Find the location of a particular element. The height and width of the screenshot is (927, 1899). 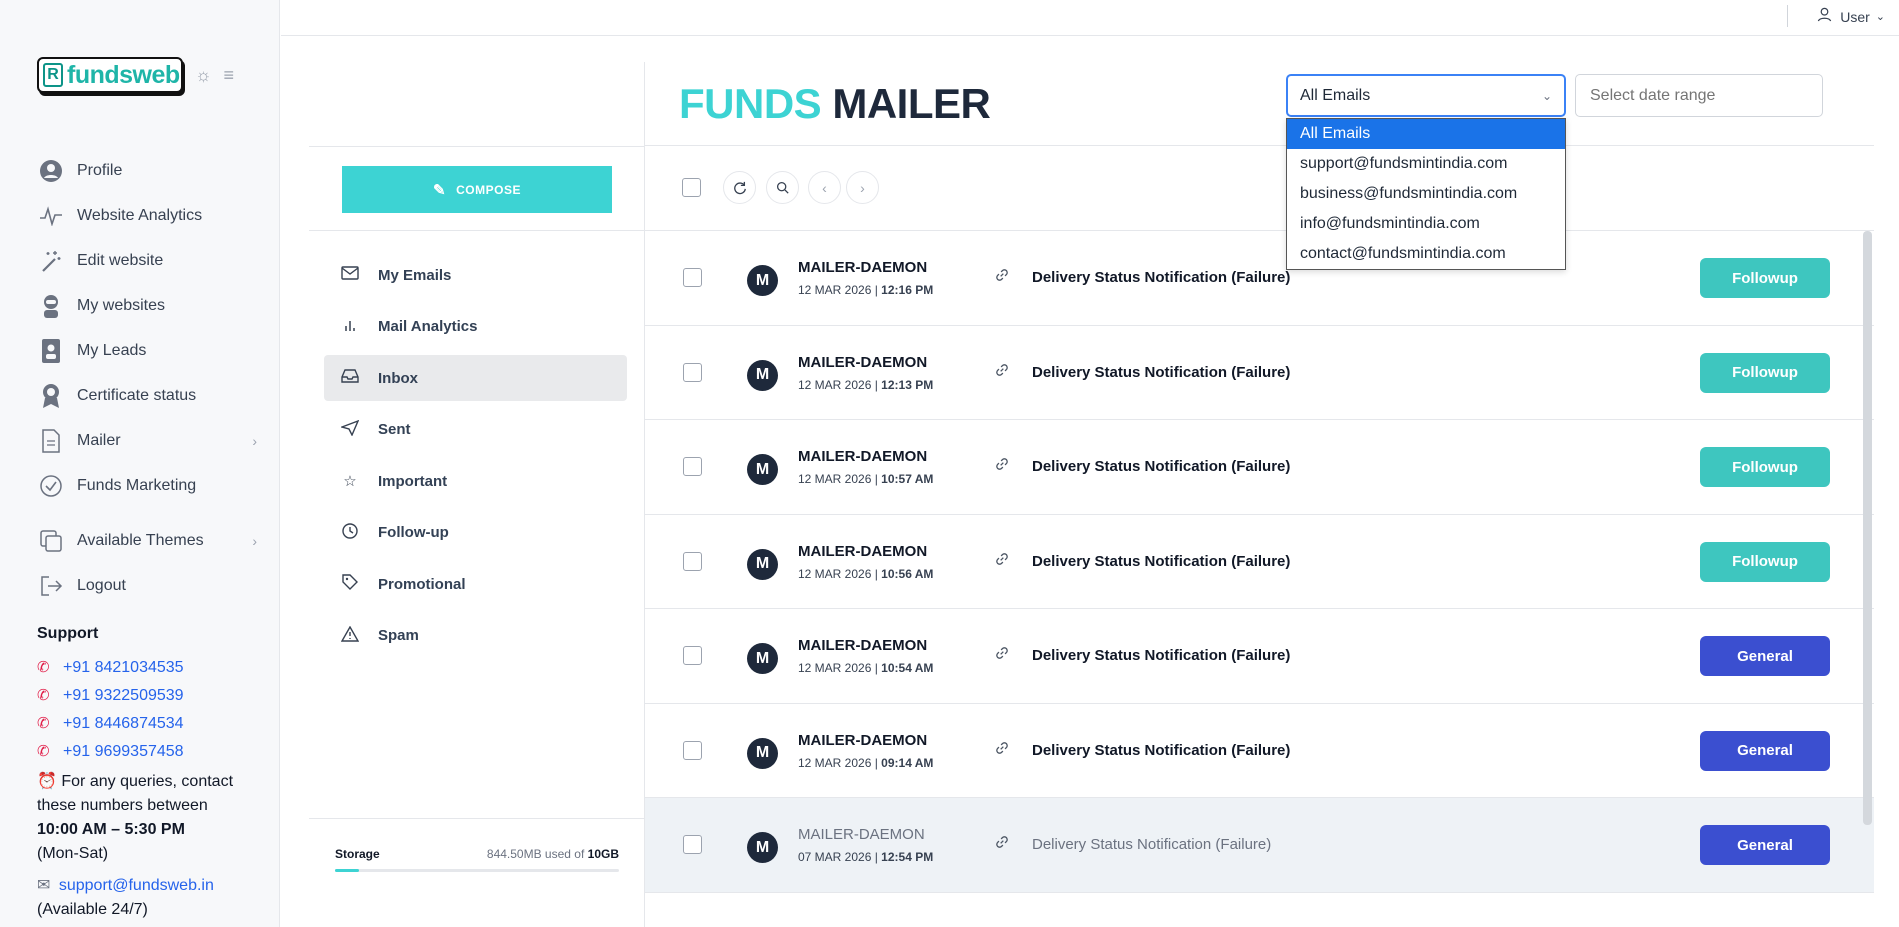

divider is located at coordinates (477, 230).